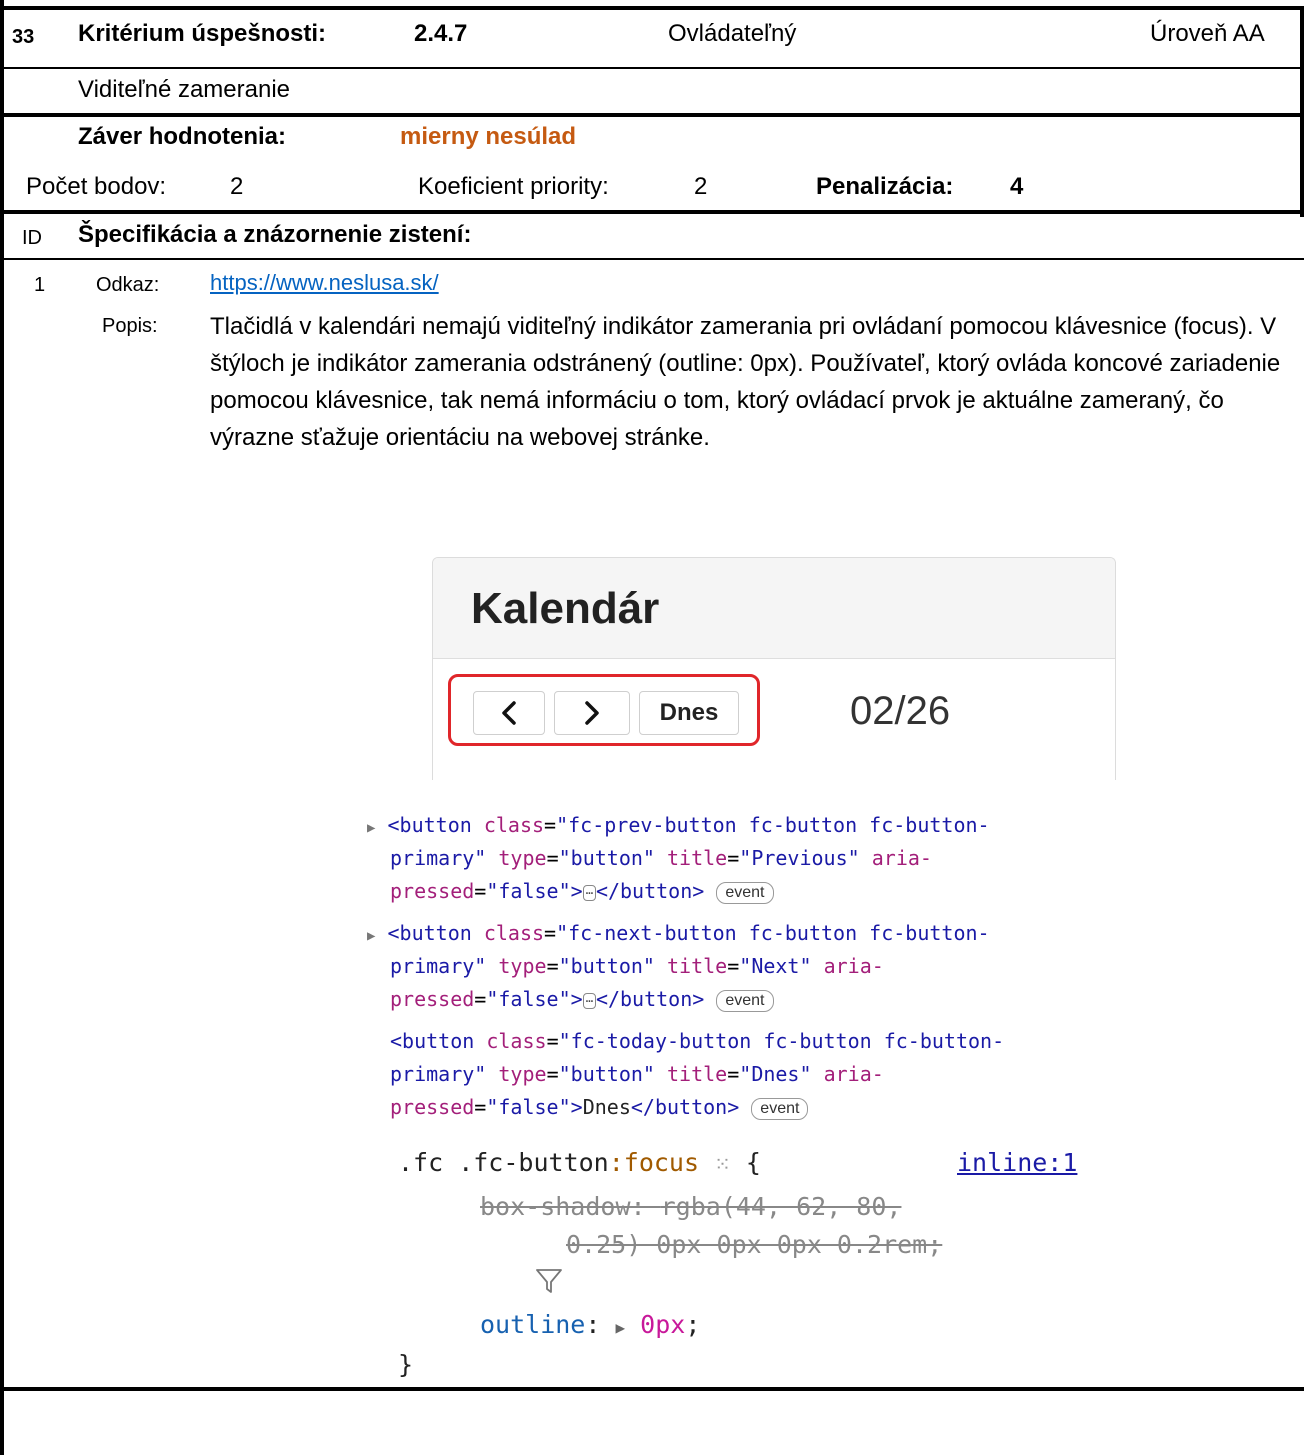  I want to click on penalty-value: 4, so click(1017, 186).